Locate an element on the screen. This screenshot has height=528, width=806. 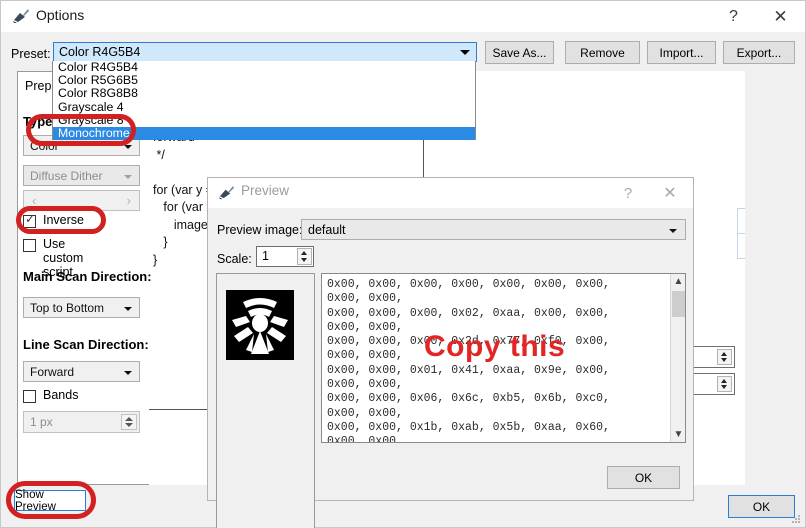
preview-image-value: default is located at coordinates (327, 230).